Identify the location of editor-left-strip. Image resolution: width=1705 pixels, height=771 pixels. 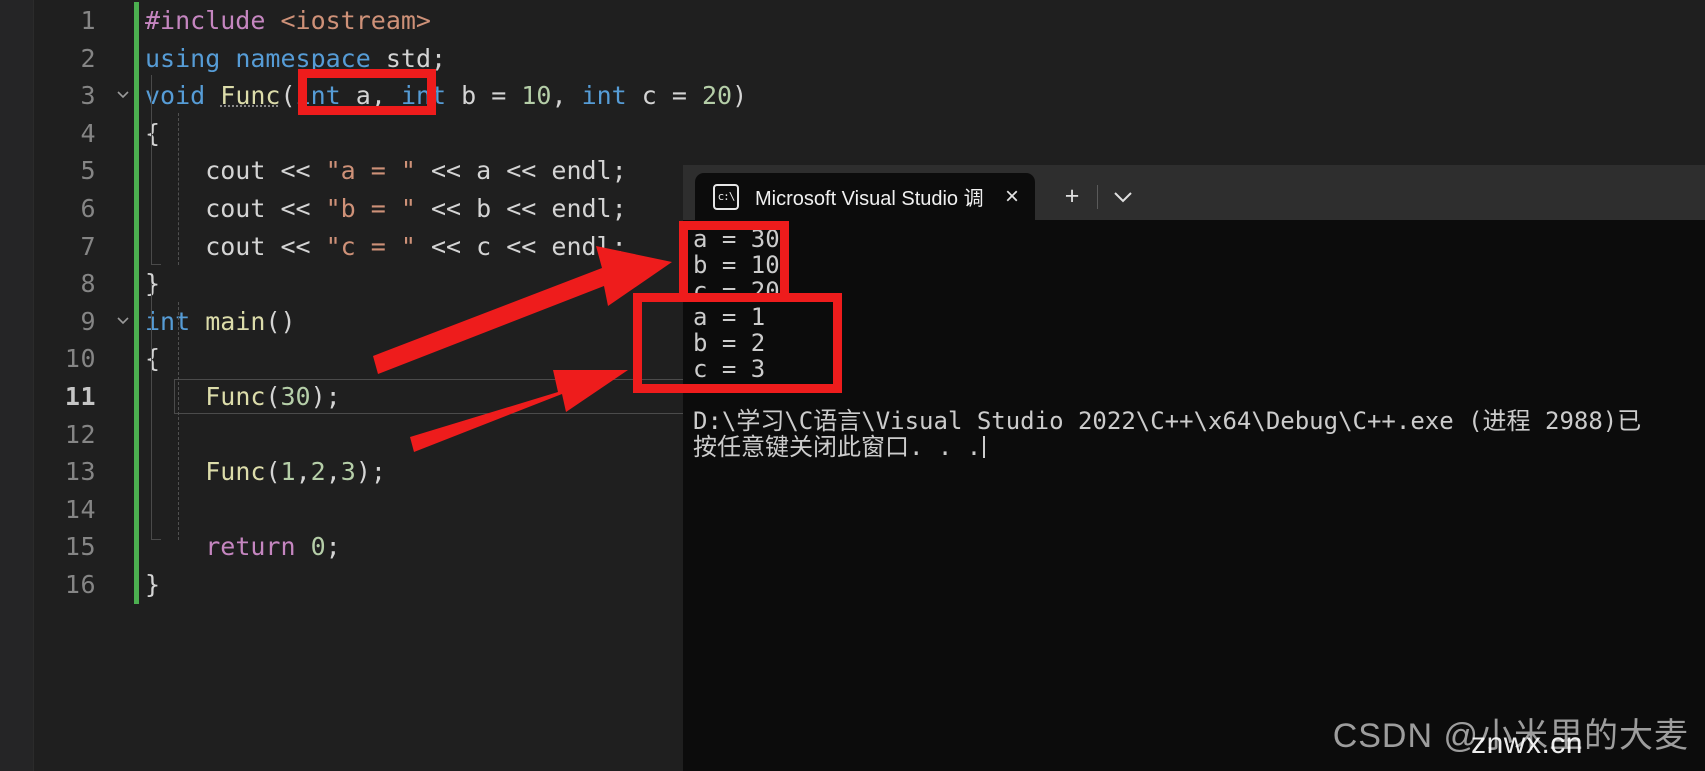
(17, 385).